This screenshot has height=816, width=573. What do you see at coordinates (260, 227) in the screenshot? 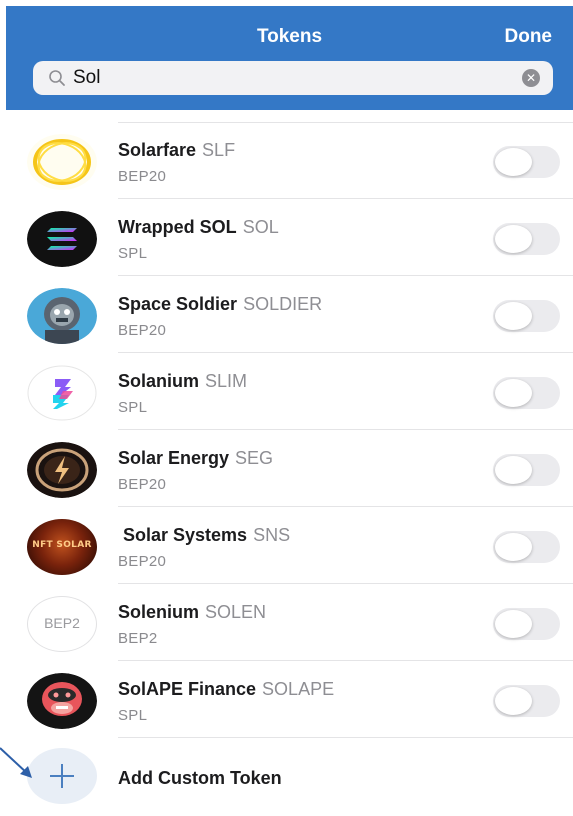
I see `token-symbol: SOL` at bounding box center [260, 227].